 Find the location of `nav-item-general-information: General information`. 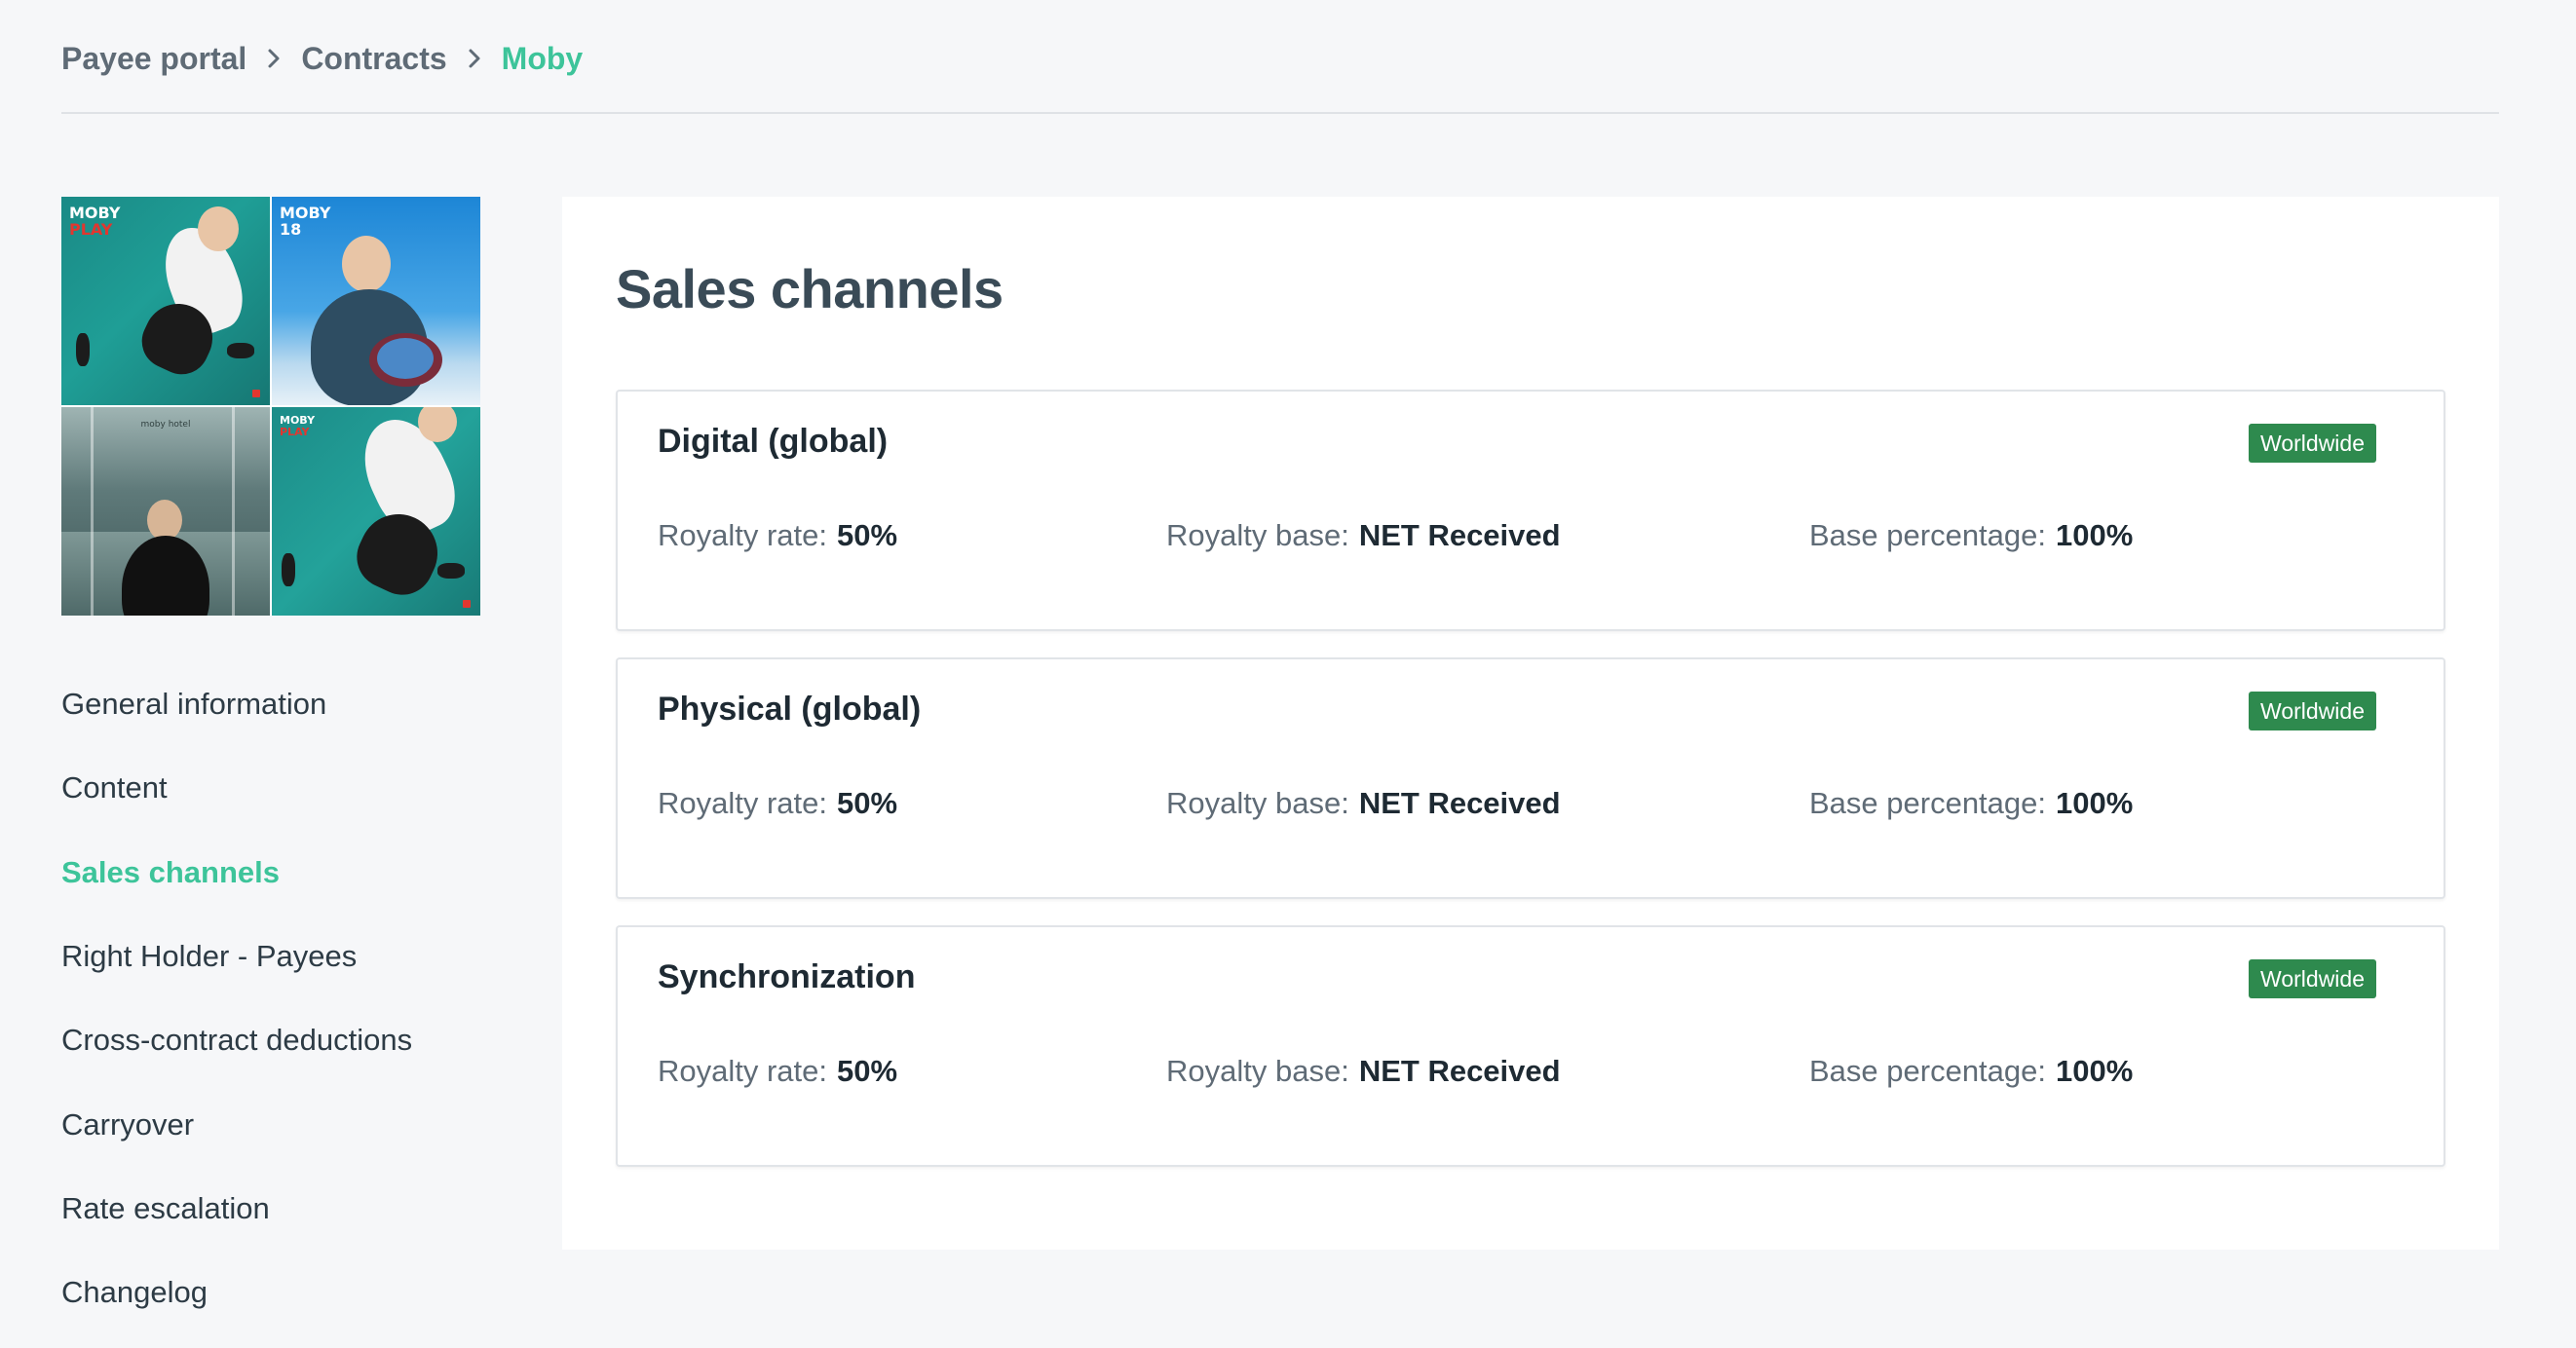

nav-item-general-information: General information is located at coordinates (266, 704).